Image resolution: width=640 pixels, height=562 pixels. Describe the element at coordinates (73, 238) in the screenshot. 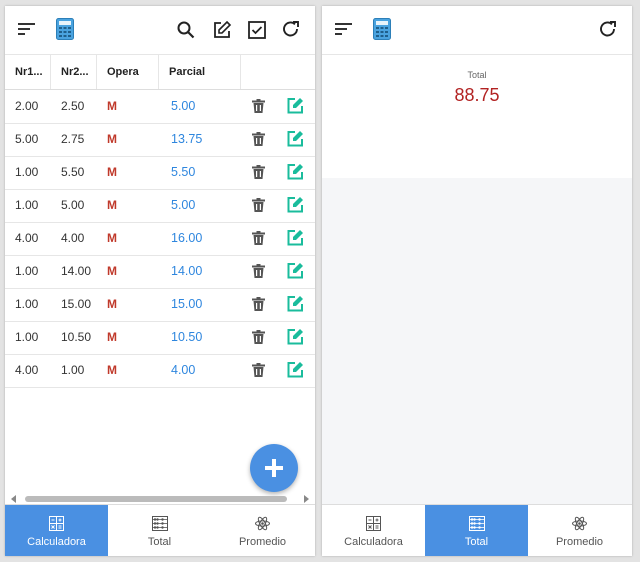

I see `cell-nr2: 4.00` at that location.